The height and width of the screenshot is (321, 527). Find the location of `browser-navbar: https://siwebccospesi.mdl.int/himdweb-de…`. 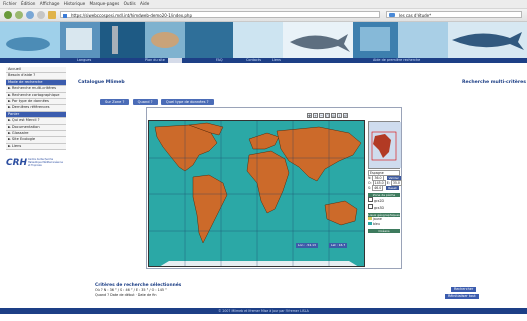

browser-navbar: https://siwebccospesi.mdl.int/himdweb-de… is located at coordinates (263, 15).